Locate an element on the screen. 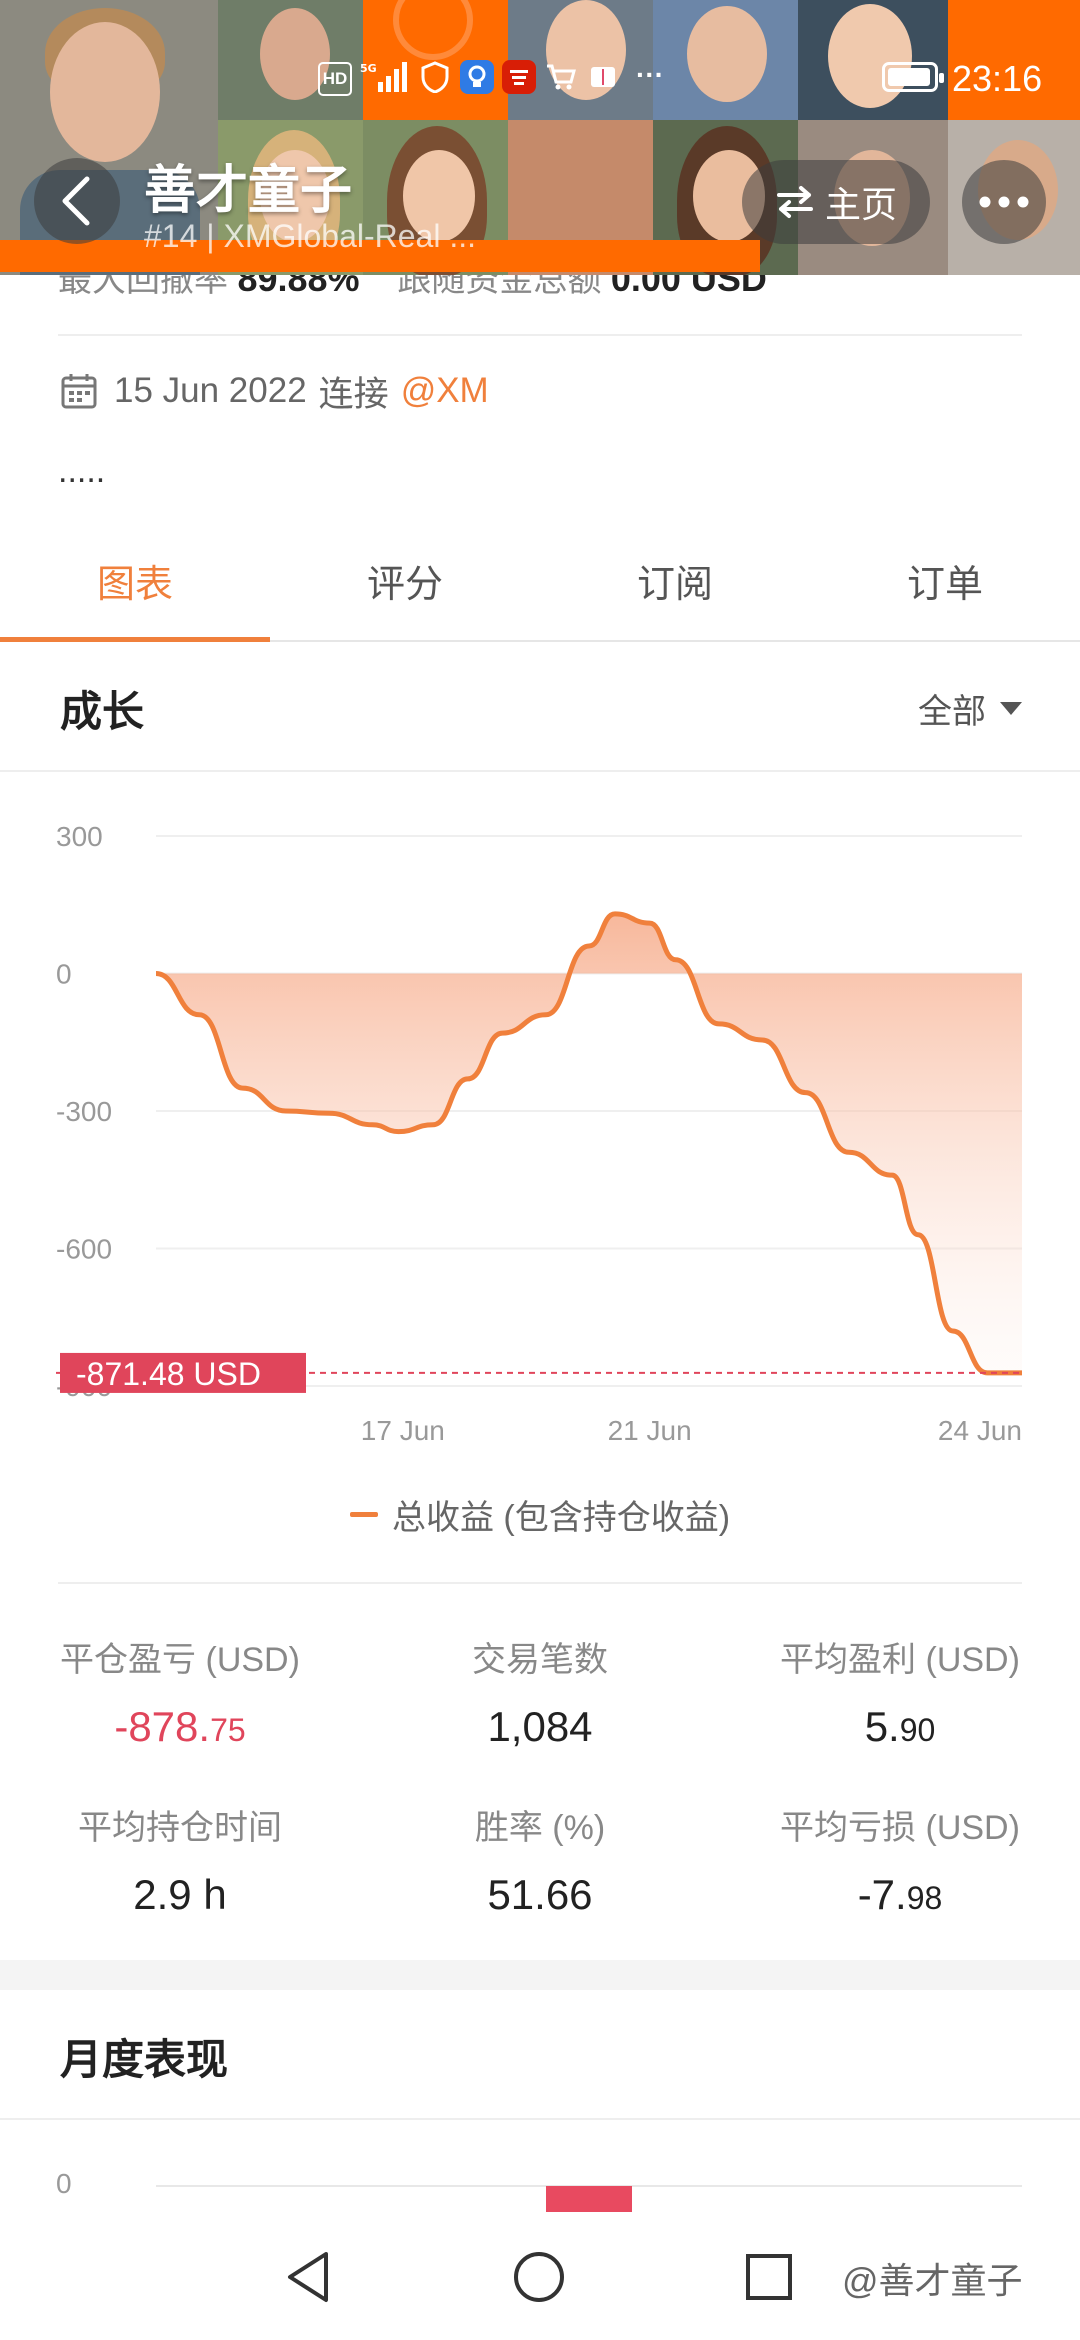 This screenshot has width=1080, height=2340. stat-trade-count: 交易笔数 1,084 is located at coordinates (540, 1691).